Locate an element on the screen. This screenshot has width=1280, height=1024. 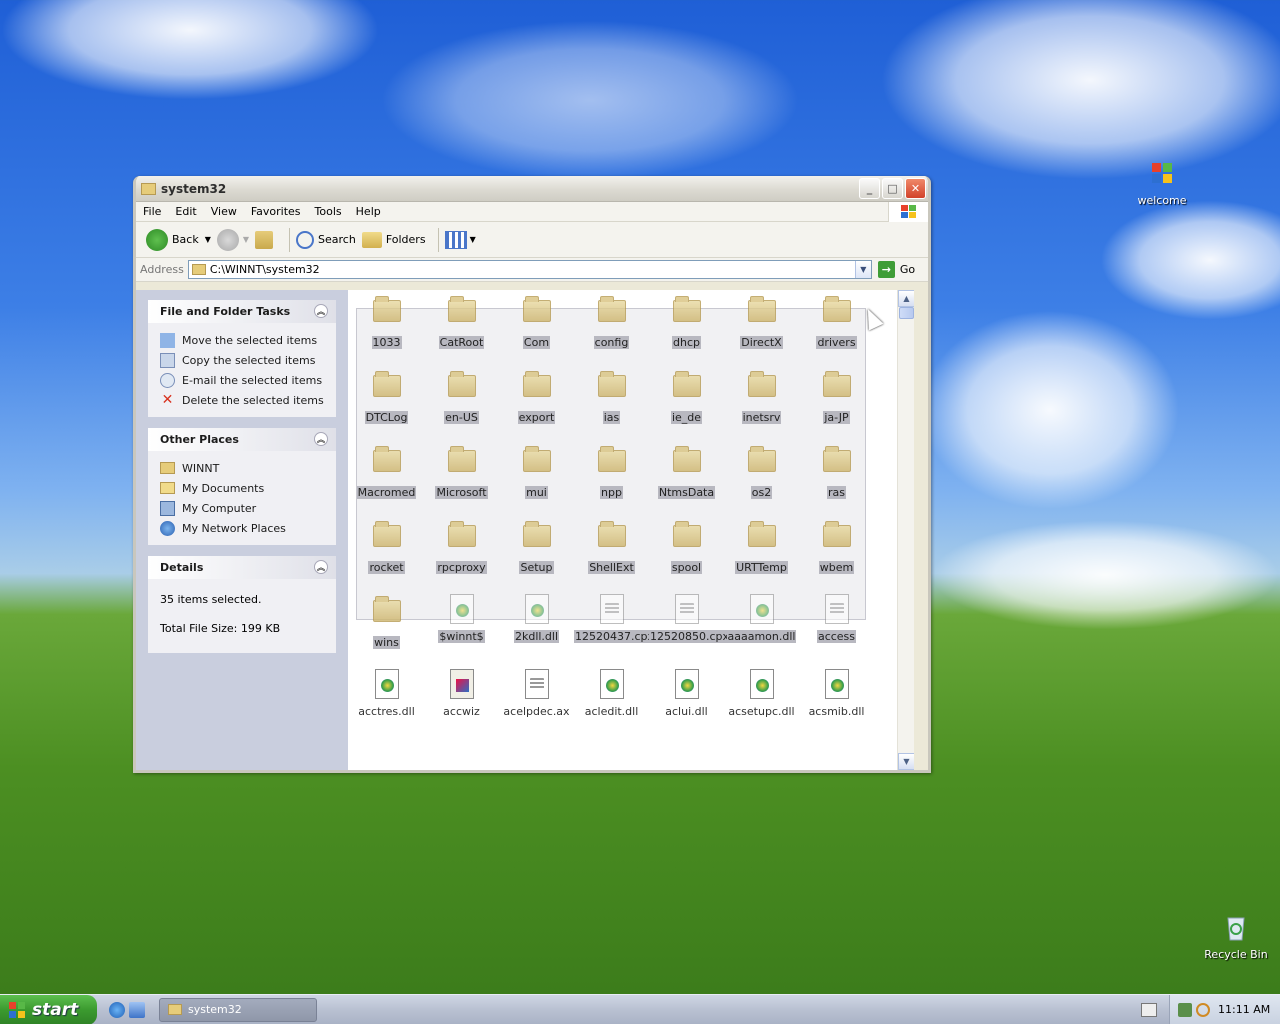
panel-header: File and Folder Tasks ︽ is located at coordinates (242, 311).